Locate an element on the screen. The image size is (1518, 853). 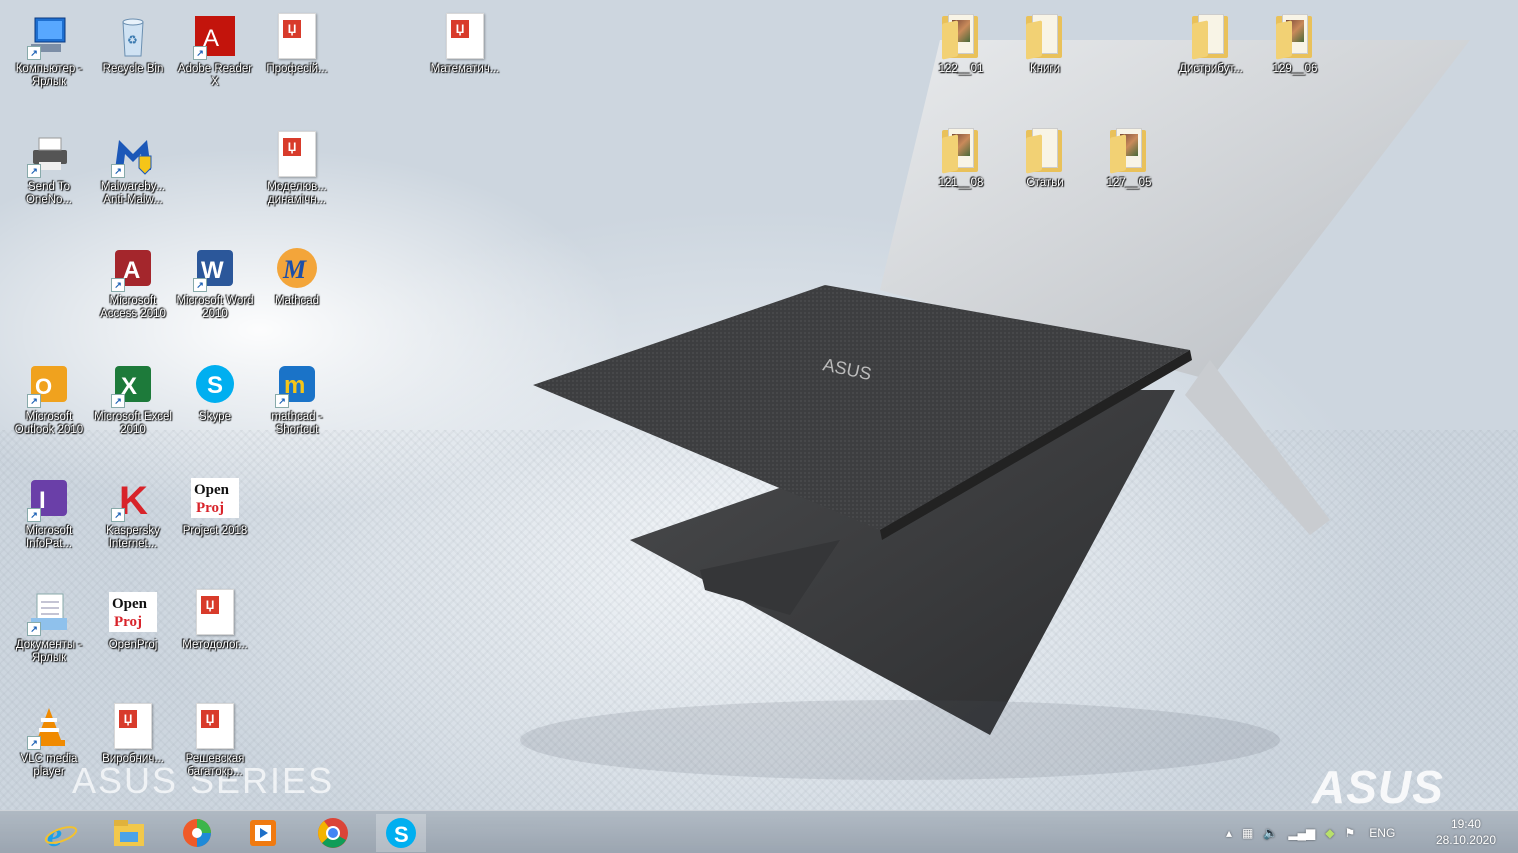
desktop-icon-label: mathcad - Shortcut is located at coordinates (297, 423).